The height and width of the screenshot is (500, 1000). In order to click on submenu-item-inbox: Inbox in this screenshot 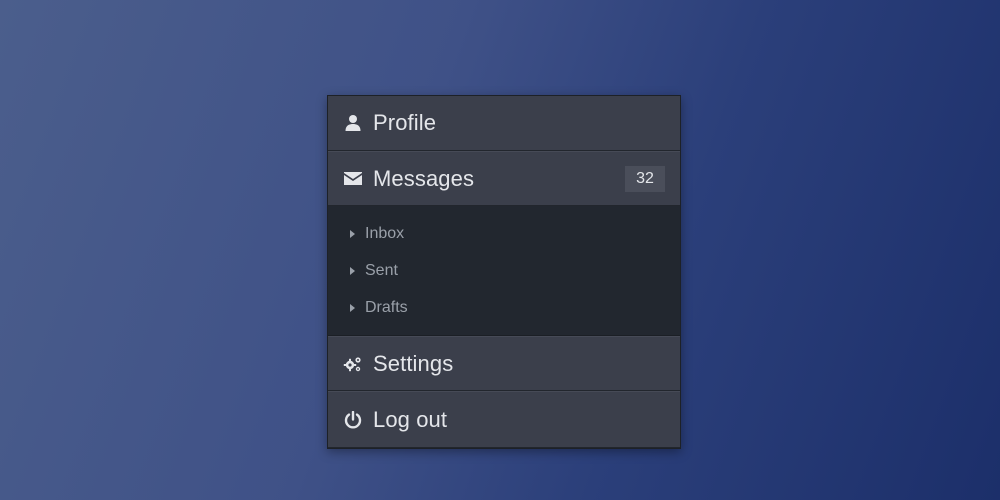, I will do `click(504, 233)`.